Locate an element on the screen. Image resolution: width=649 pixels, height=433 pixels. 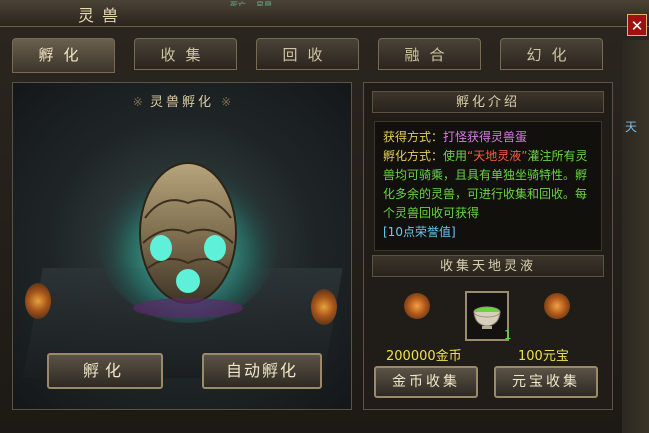
yuanbao-collect-button: 元宝收集 is located at coordinates (546, 382).